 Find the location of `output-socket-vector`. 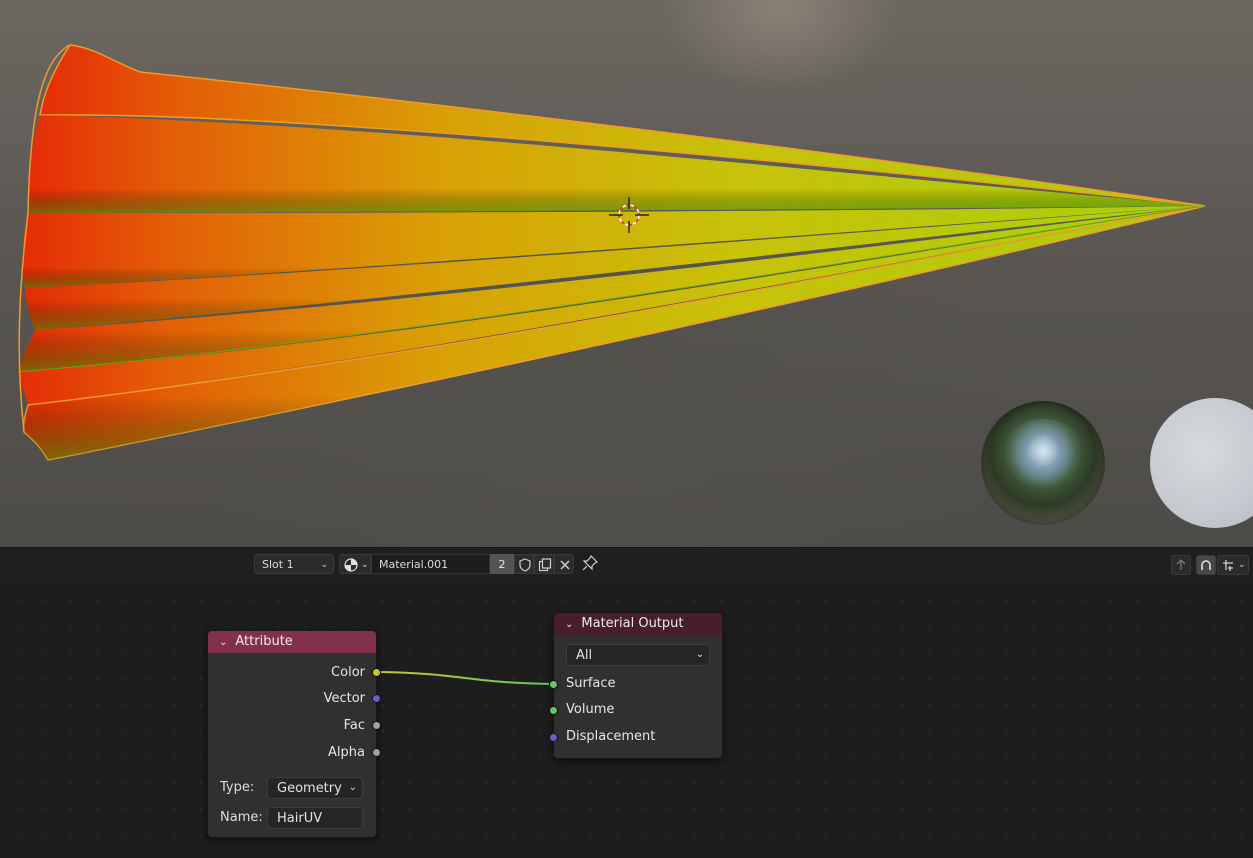

output-socket-vector is located at coordinates (376, 698).